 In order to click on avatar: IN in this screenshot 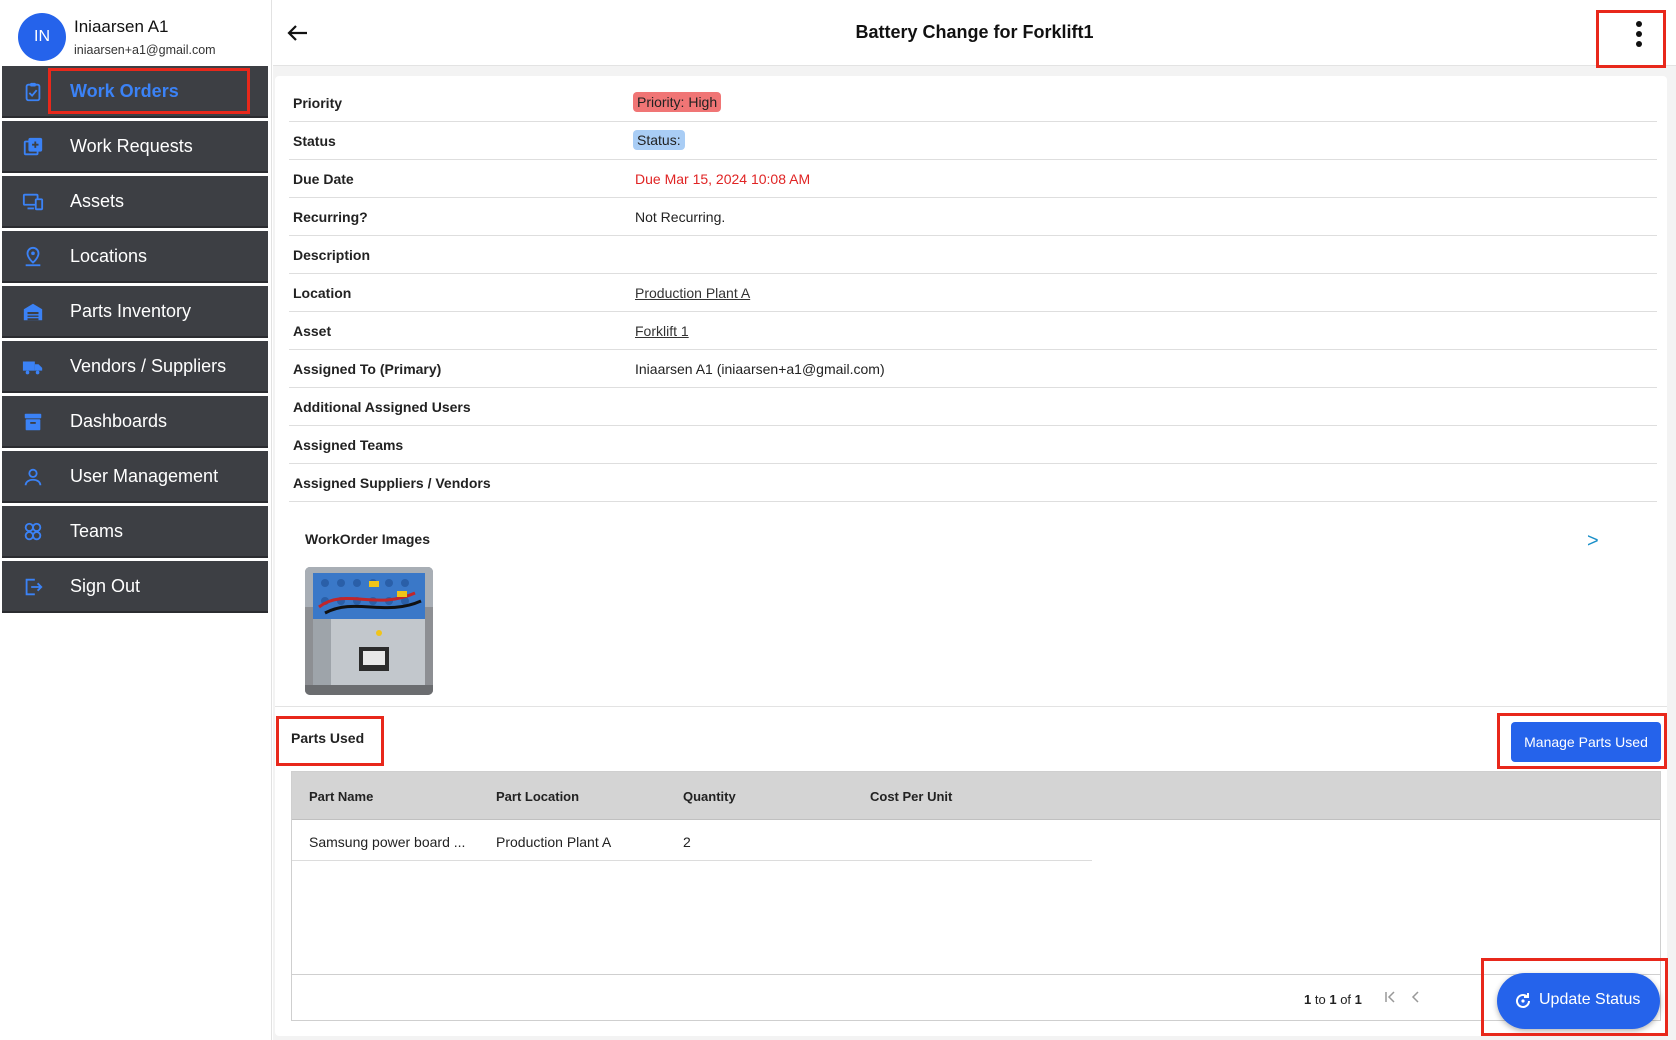, I will do `click(42, 37)`.